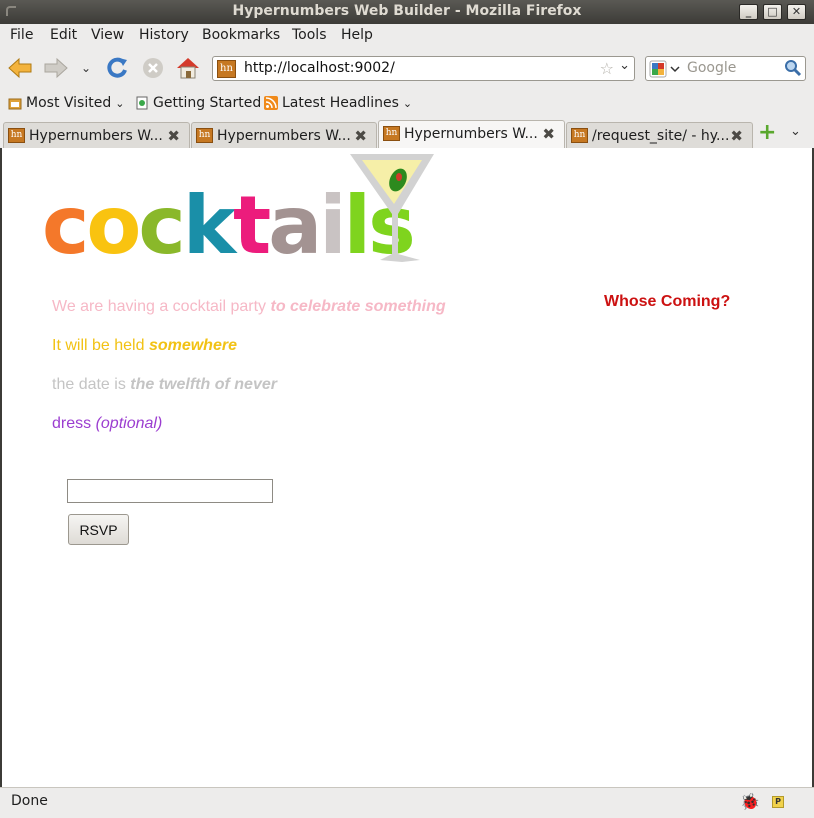 The image size is (814, 818). Describe the element at coordinates (113, 225) in the screenshot. I see `logo-letter: o` at that location.